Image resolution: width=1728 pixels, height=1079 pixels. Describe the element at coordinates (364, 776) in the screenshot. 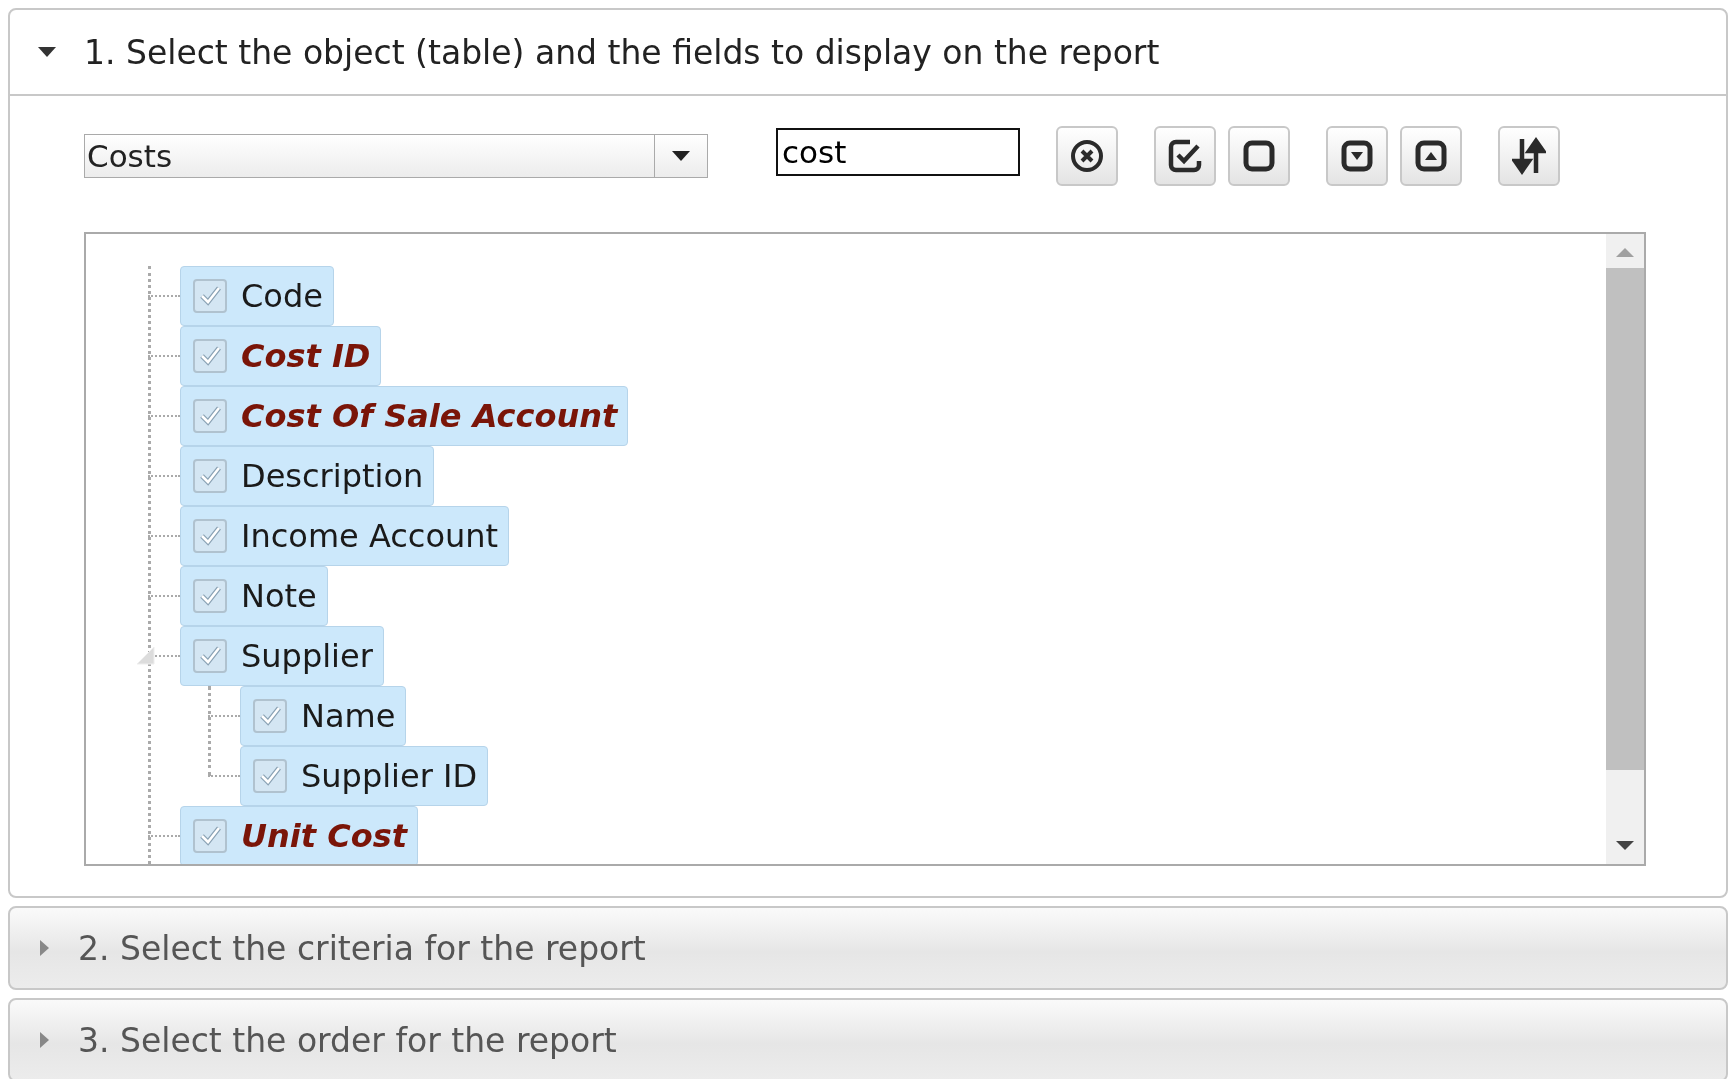

I see `tree-item: Supplier ID` at that location.